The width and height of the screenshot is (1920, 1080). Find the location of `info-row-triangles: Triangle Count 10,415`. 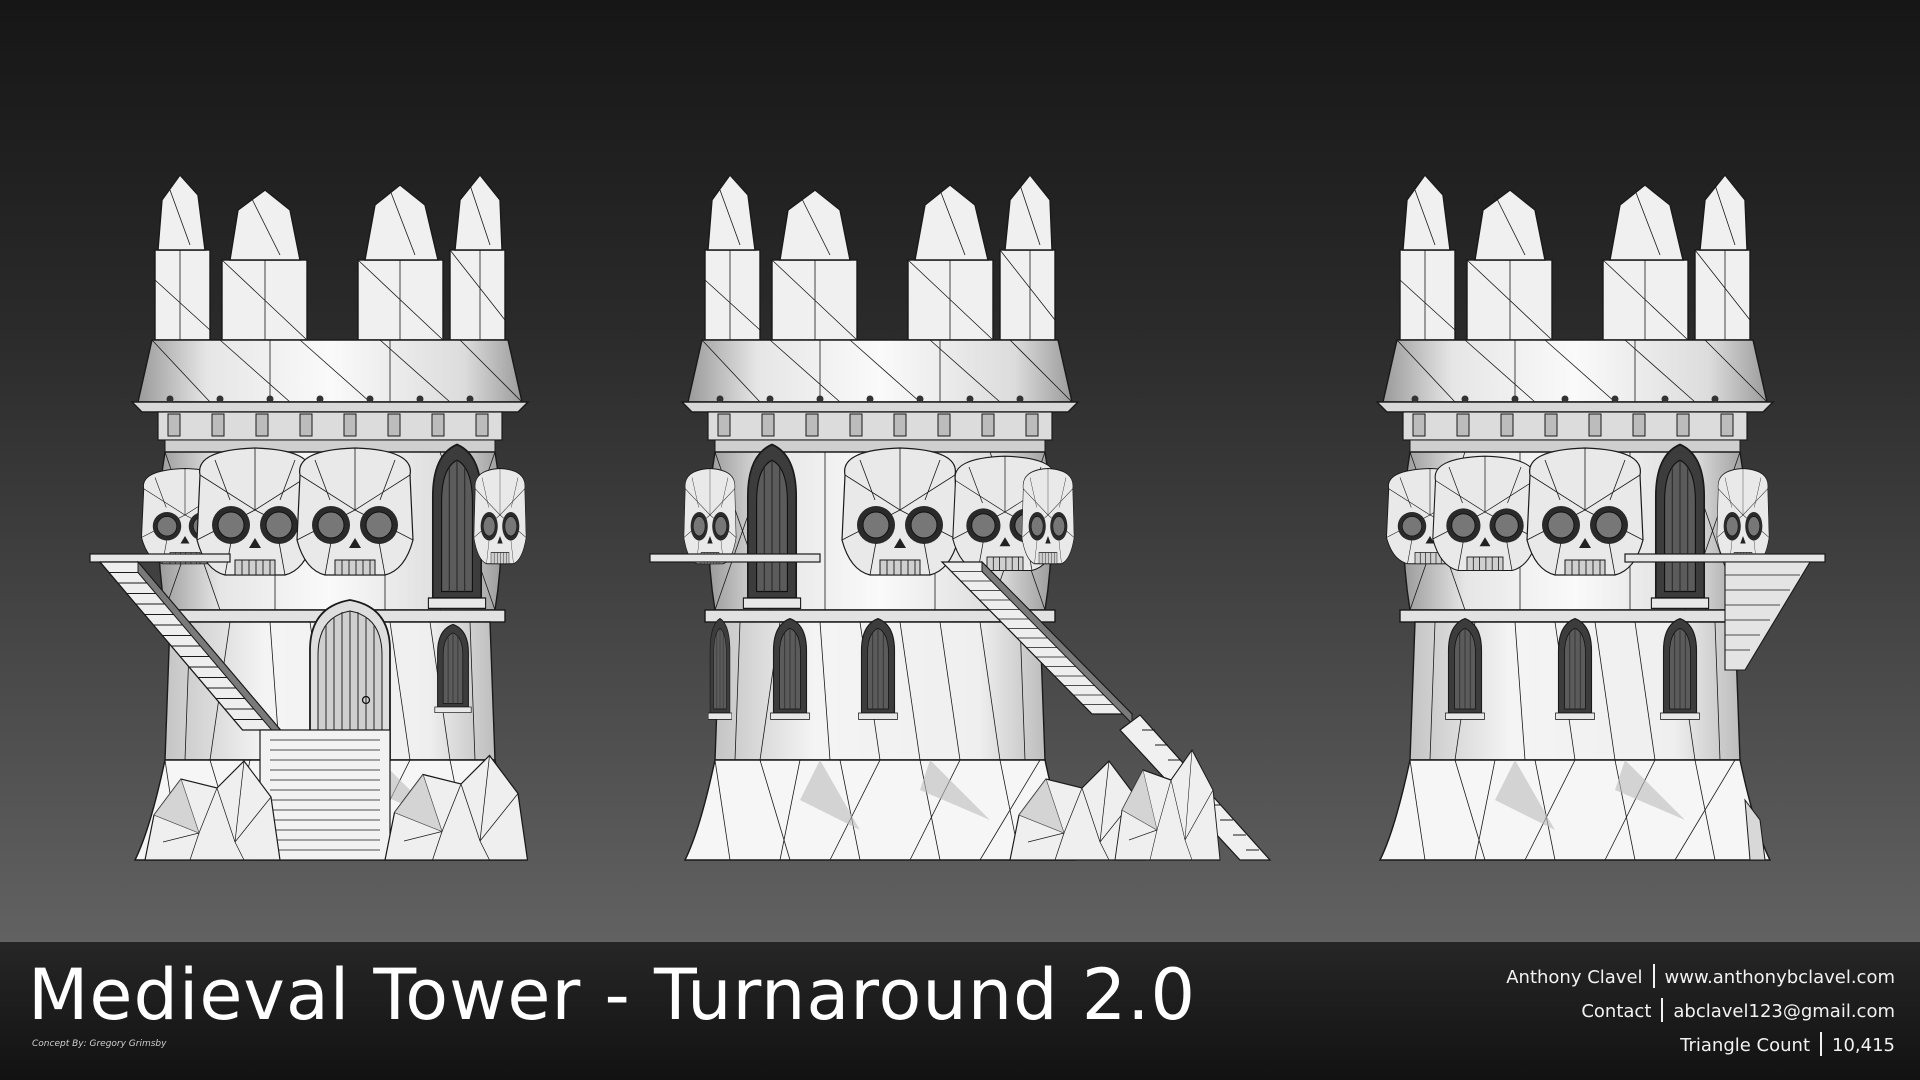

info-row-triangles: Triangle Count 10,415 is located at coordinates (1700, 1046).